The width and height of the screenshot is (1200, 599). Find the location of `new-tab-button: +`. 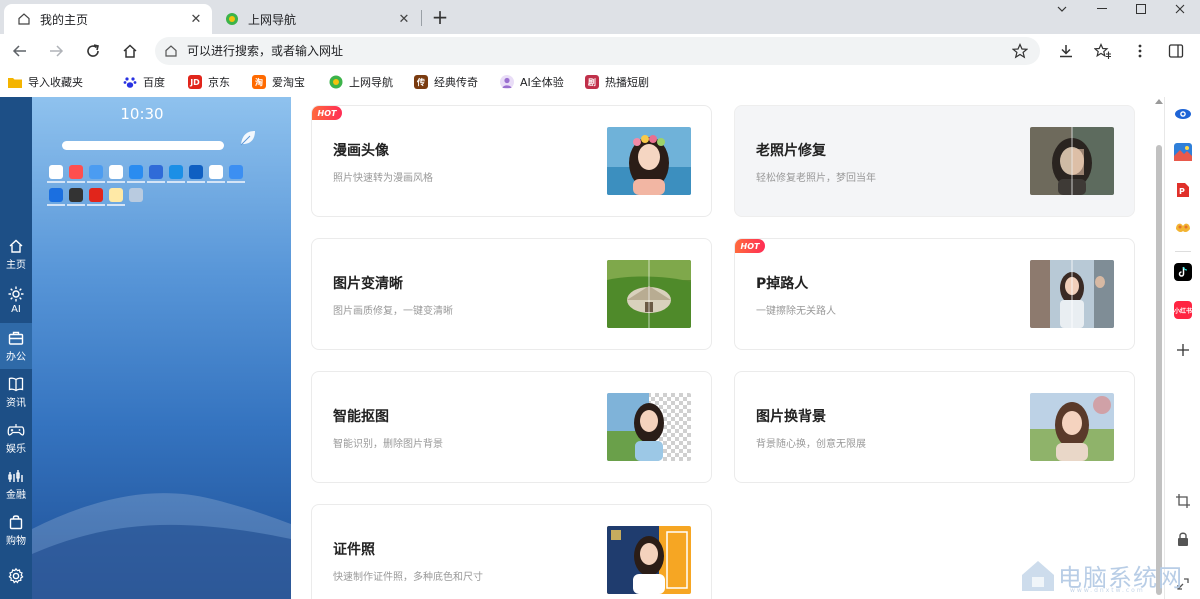

new-tab-button: + is located at coordinates (440, 17).